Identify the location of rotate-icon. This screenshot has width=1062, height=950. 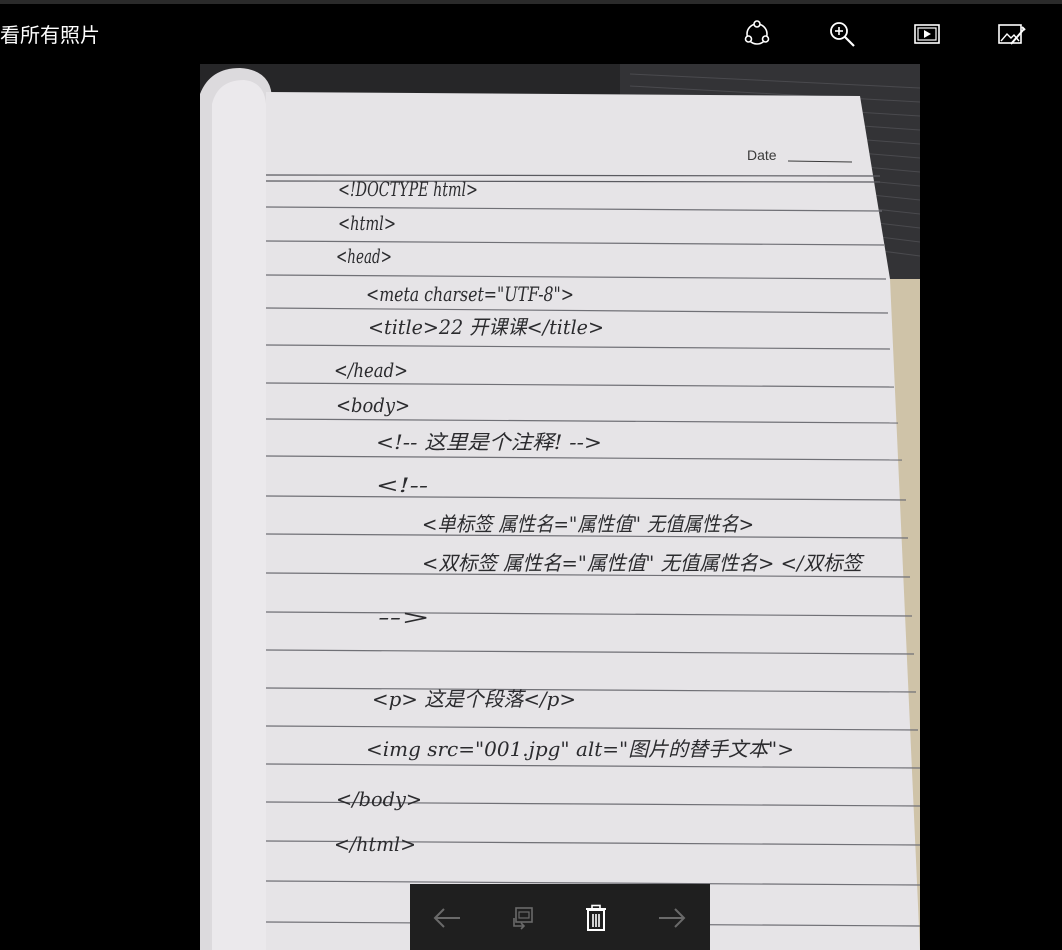
(523, 918).